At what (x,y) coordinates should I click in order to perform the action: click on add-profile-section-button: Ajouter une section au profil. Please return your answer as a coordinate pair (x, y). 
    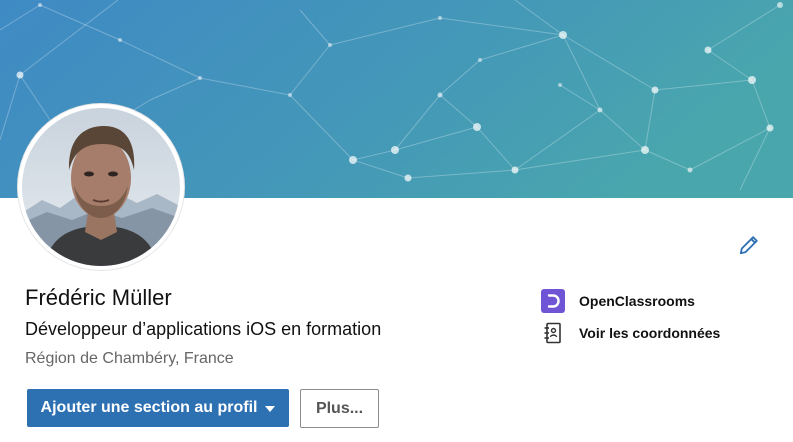
    Looking at the image, I should click on (158, 408).